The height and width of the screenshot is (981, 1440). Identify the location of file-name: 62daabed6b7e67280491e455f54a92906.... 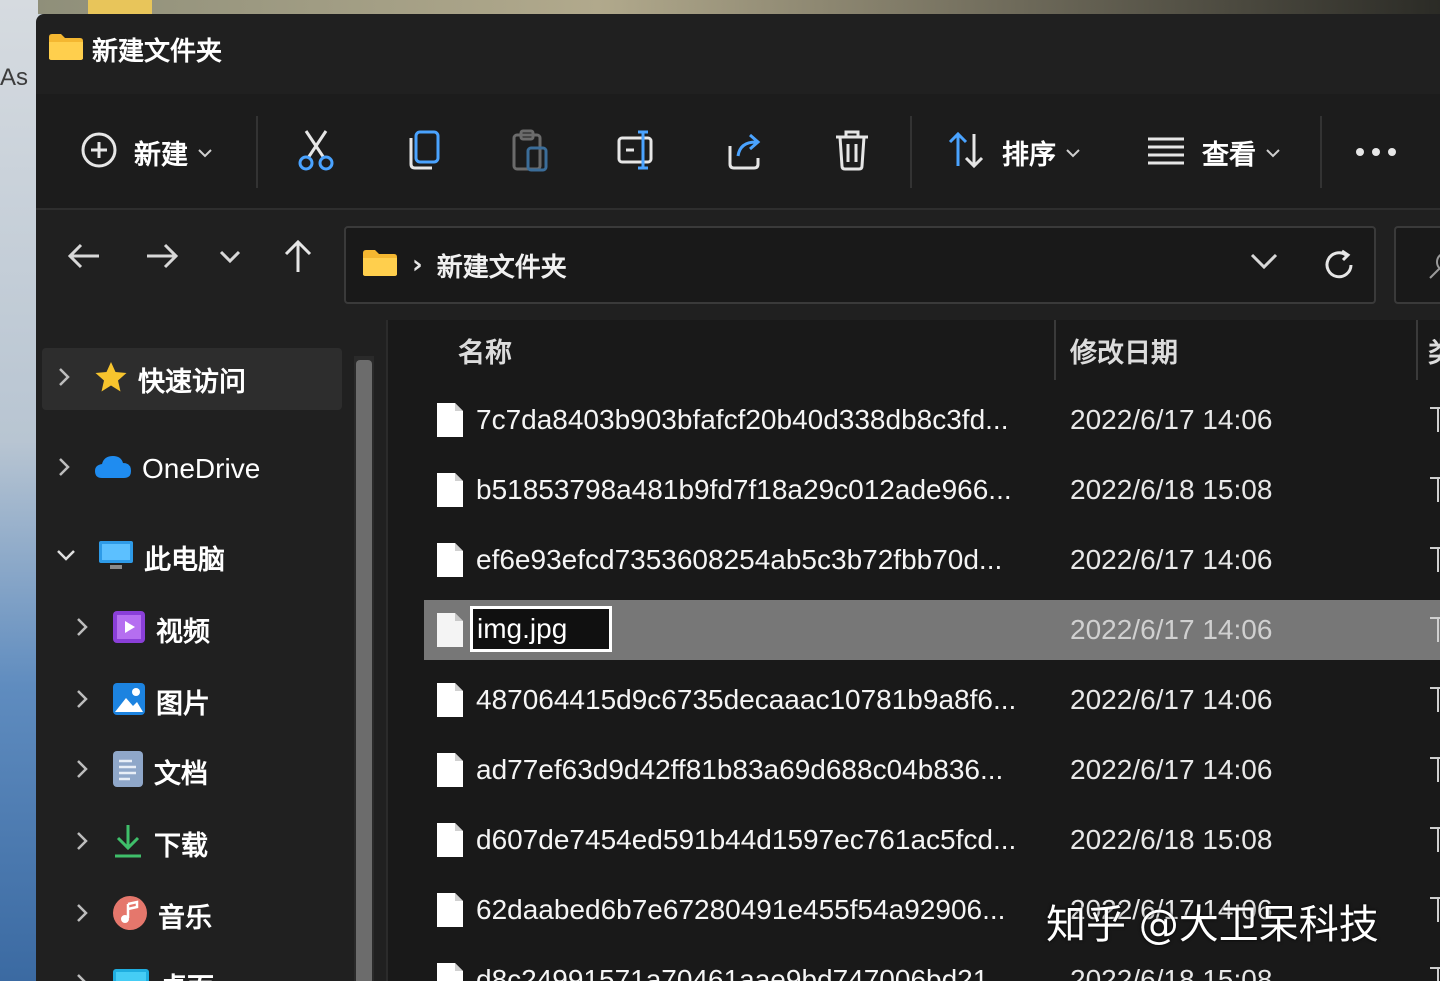
(741, 909).